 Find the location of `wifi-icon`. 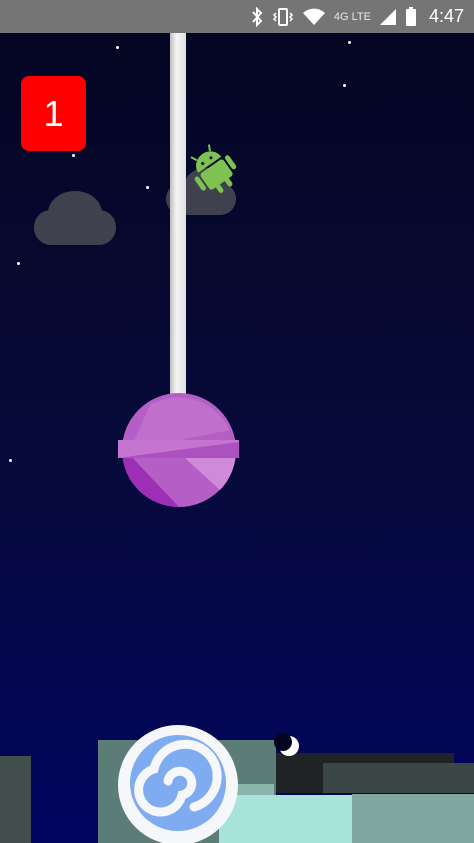

wifi-icon is located at coordinates (313, 16).